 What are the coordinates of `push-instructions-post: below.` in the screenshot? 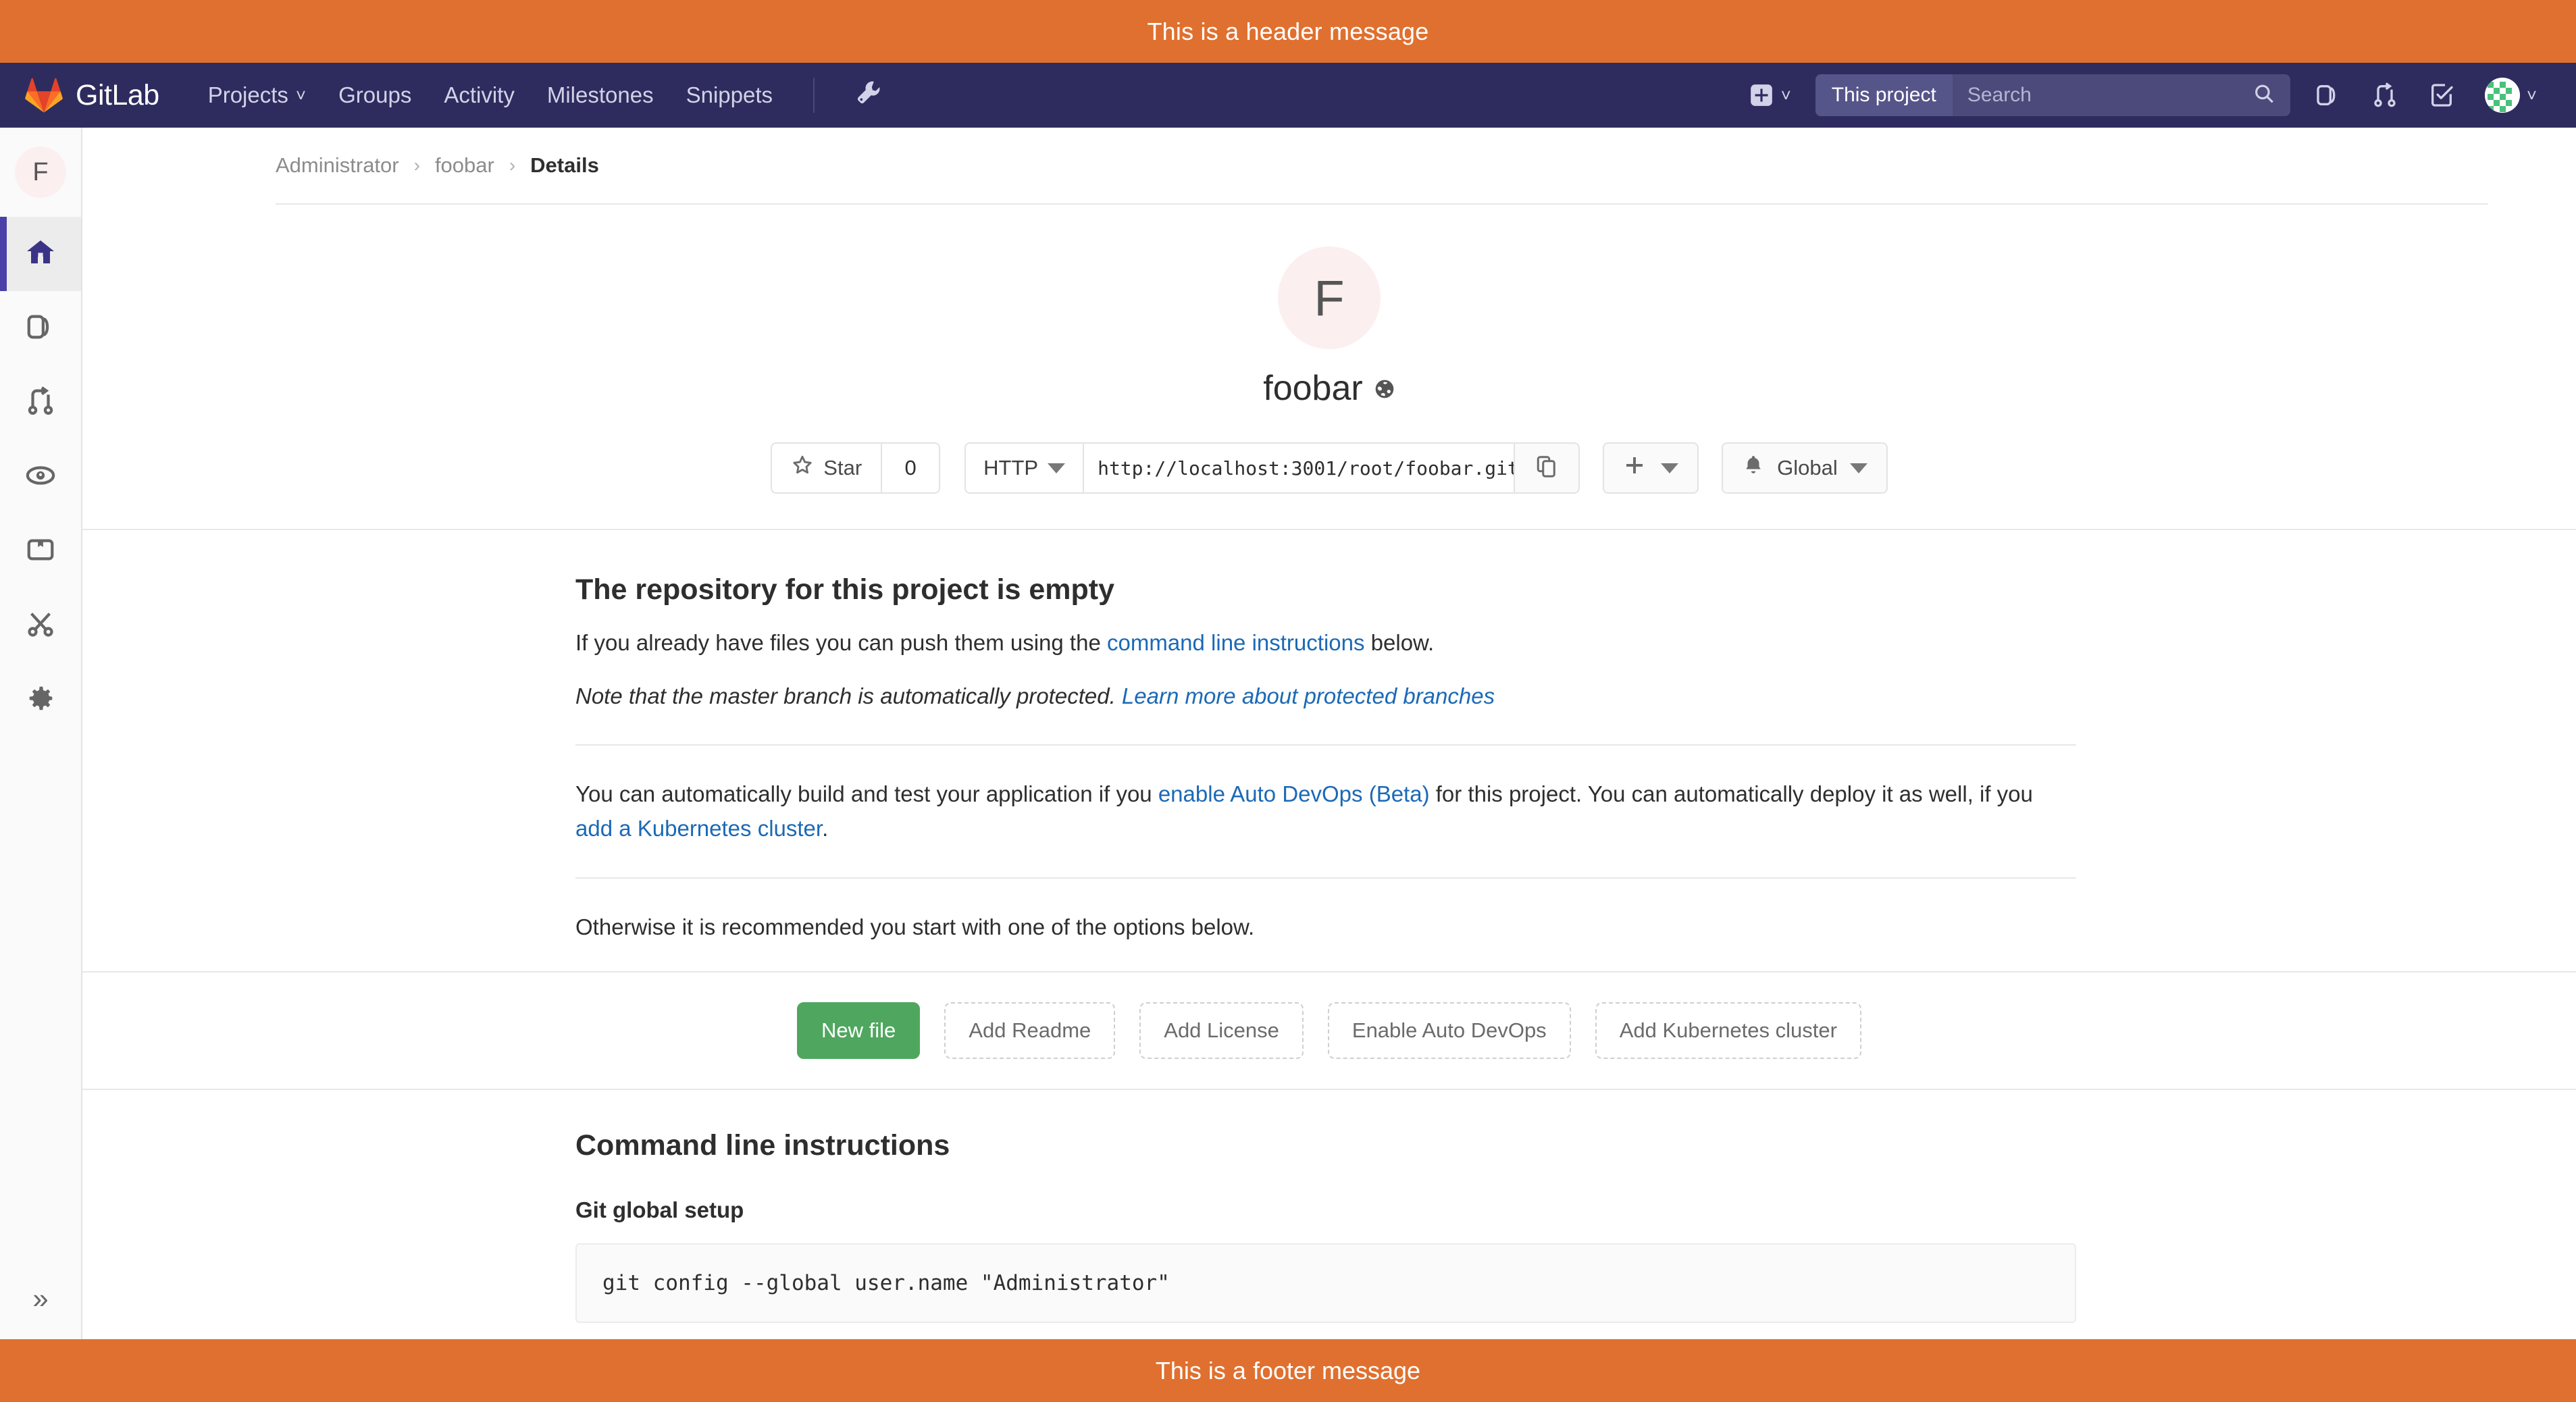 It's located at (1399, 642).